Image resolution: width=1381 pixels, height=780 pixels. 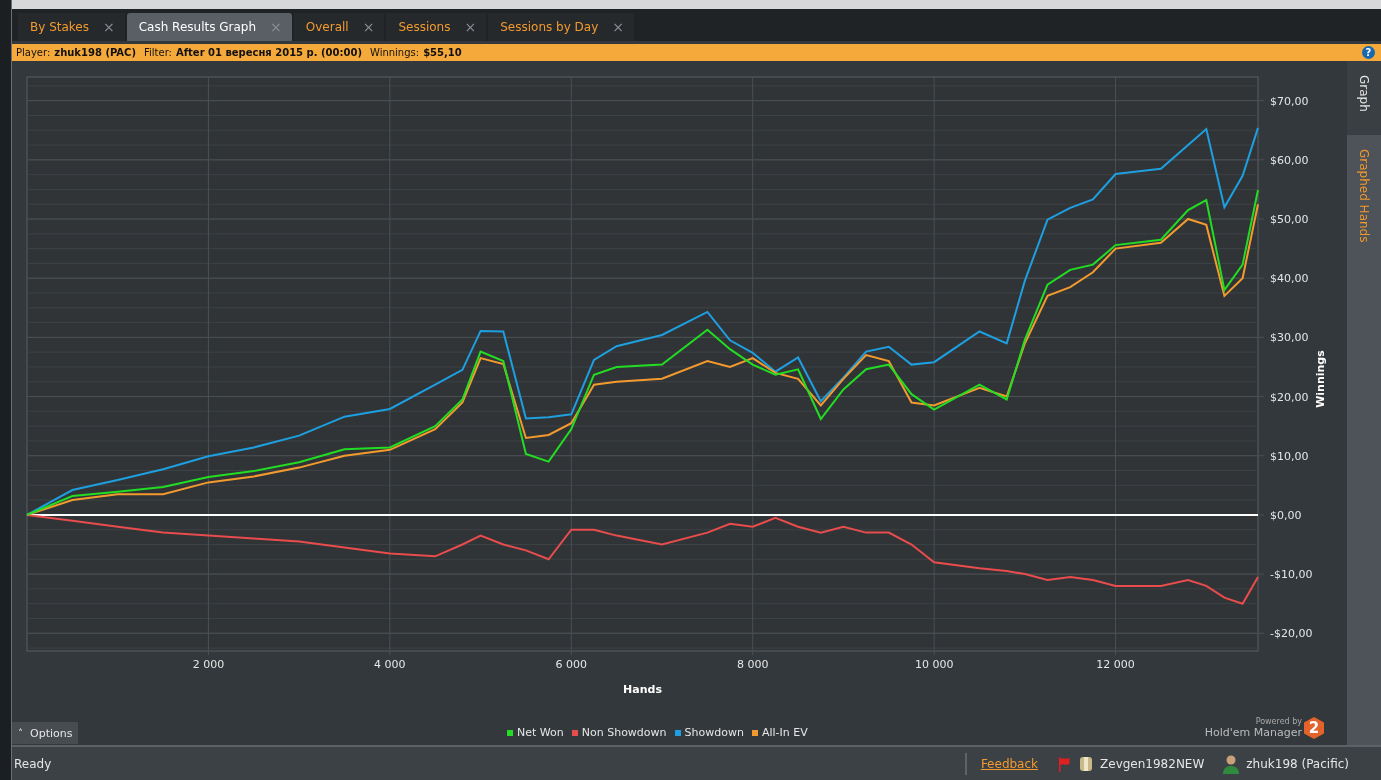 I want to click on y-tick-label: -$10,00, so click(x=1291, y=575).